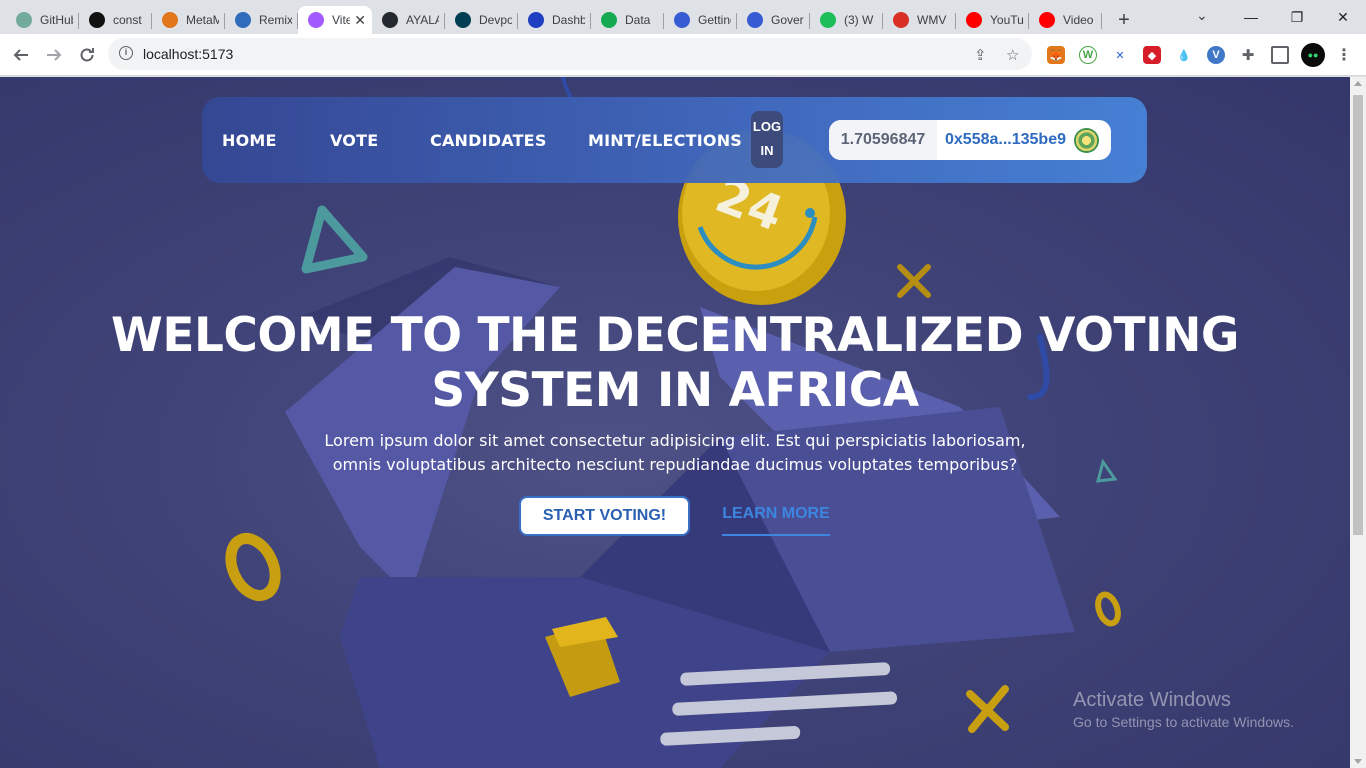 This screenshot has height=768, width=1366. What do you see at coordinates (341, 20) in the screenshot?
I see `tab-title: Vite` at bounding box center [341, 20].